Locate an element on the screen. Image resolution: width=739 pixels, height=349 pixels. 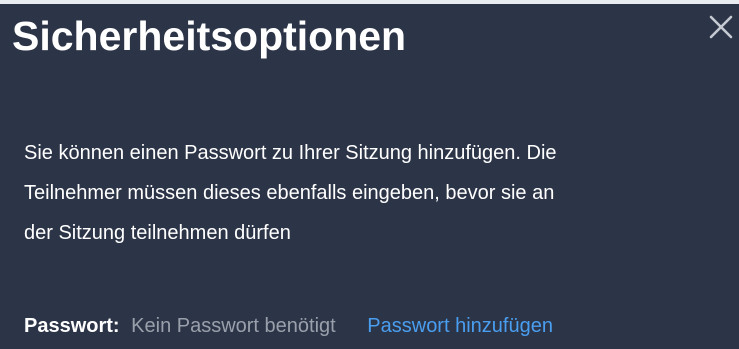
password-label: Passwort: is located at coordinates (72, 326).